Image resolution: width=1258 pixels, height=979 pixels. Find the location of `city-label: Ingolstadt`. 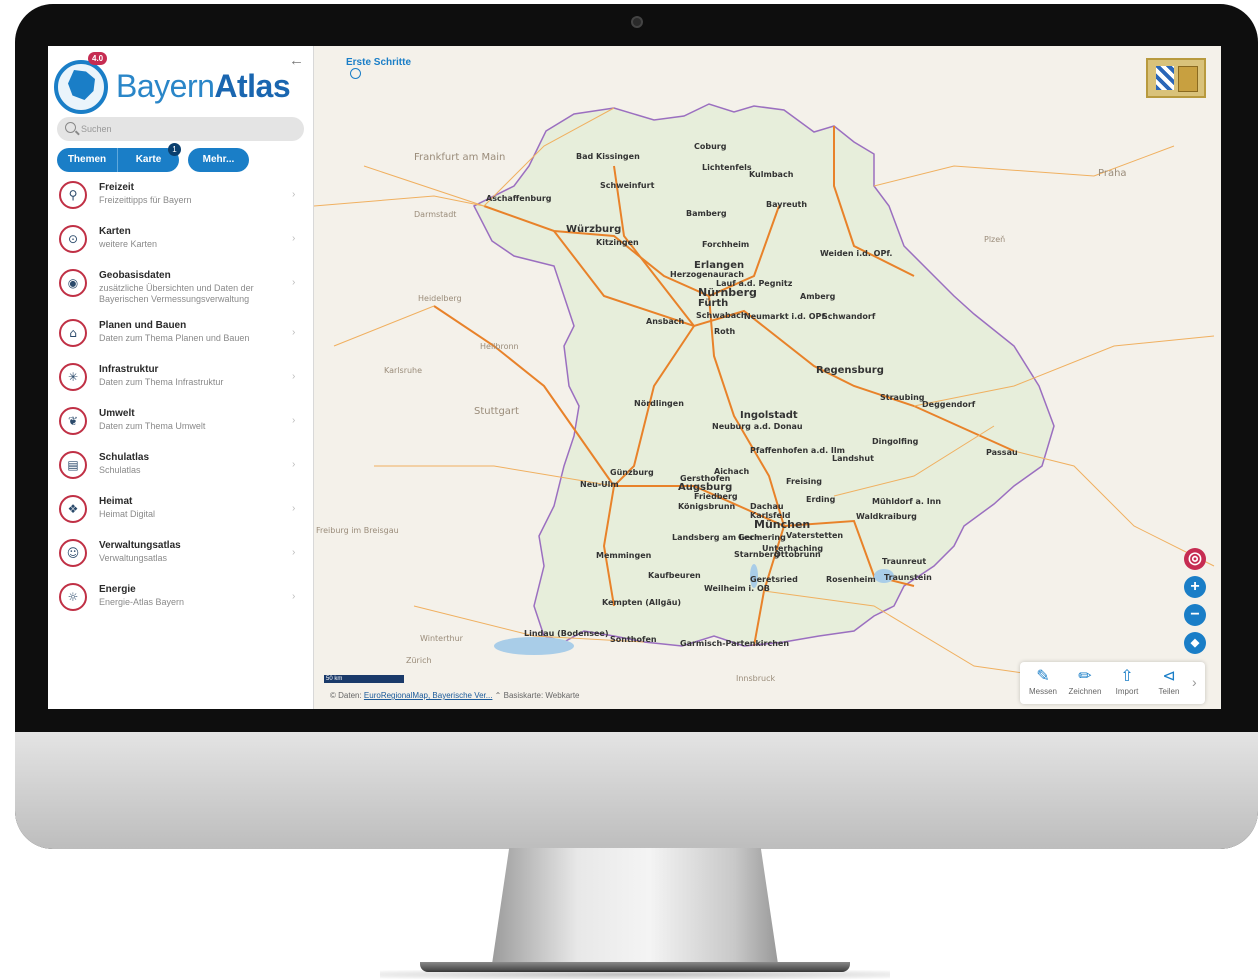

city-label: Ingolstadt is located at coordinates (769, 415).